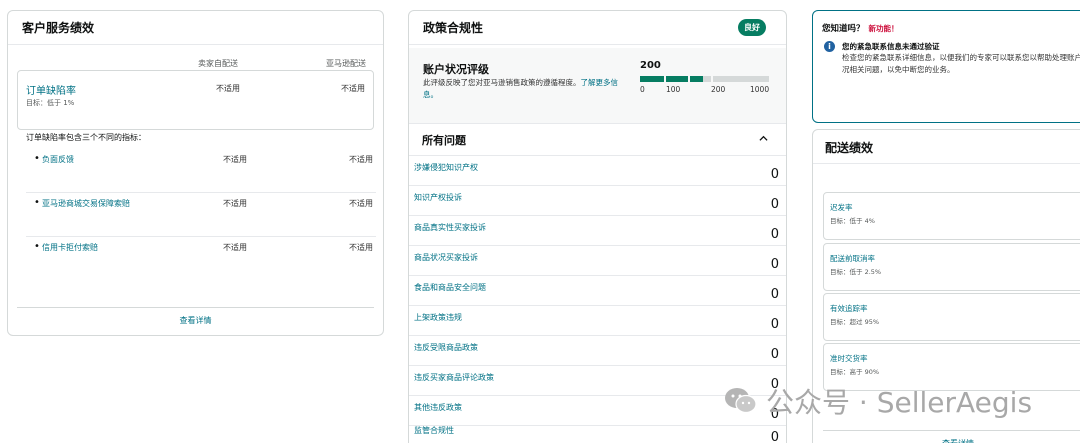 The image size is (1080, 443). I want to click on issue-link: 违反买家商品评论政策, so click(454, 377).